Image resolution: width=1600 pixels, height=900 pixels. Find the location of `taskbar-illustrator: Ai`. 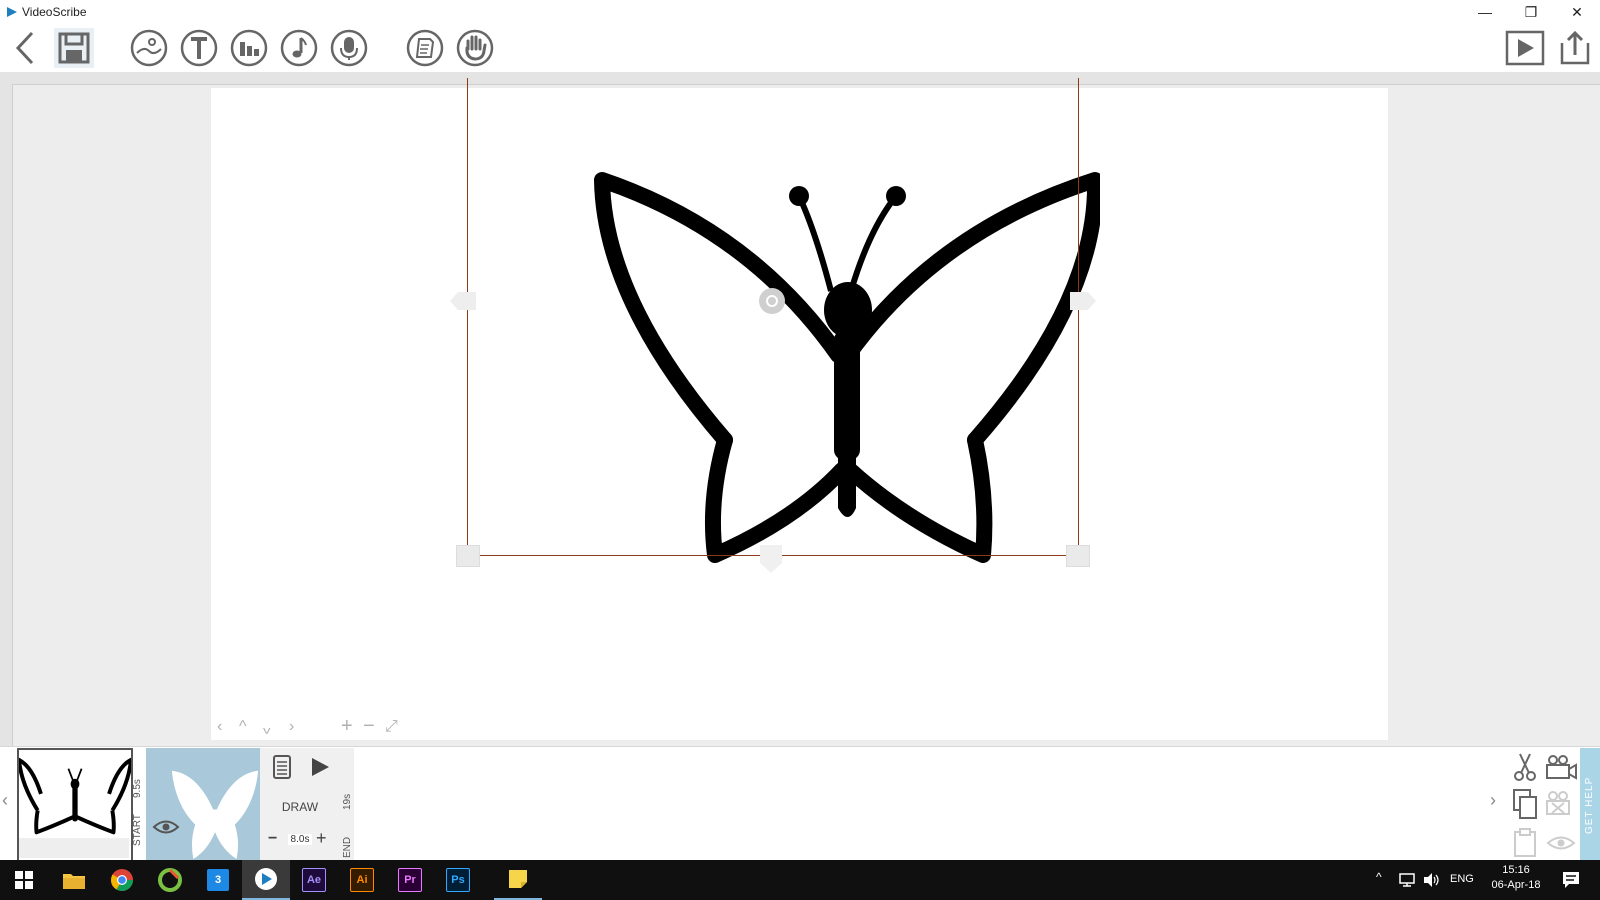

taskbar-illustrator: Ai is located at coordinates (362, 880).